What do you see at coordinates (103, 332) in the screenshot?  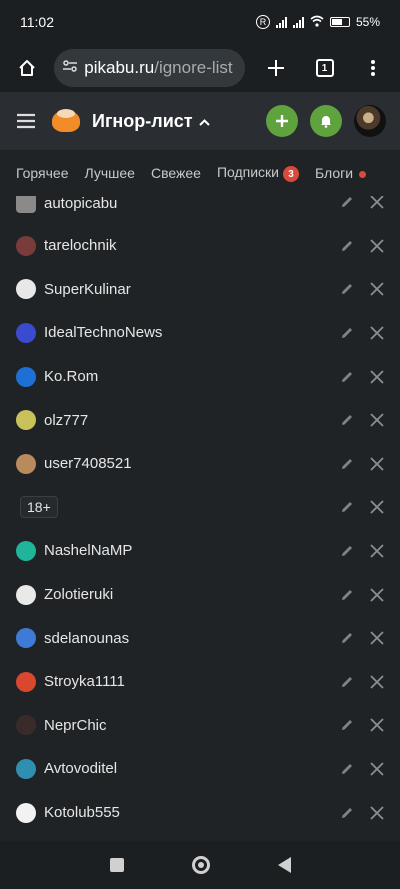 I see `username: IdealTechnoNews` at bounding box center [103, 332].